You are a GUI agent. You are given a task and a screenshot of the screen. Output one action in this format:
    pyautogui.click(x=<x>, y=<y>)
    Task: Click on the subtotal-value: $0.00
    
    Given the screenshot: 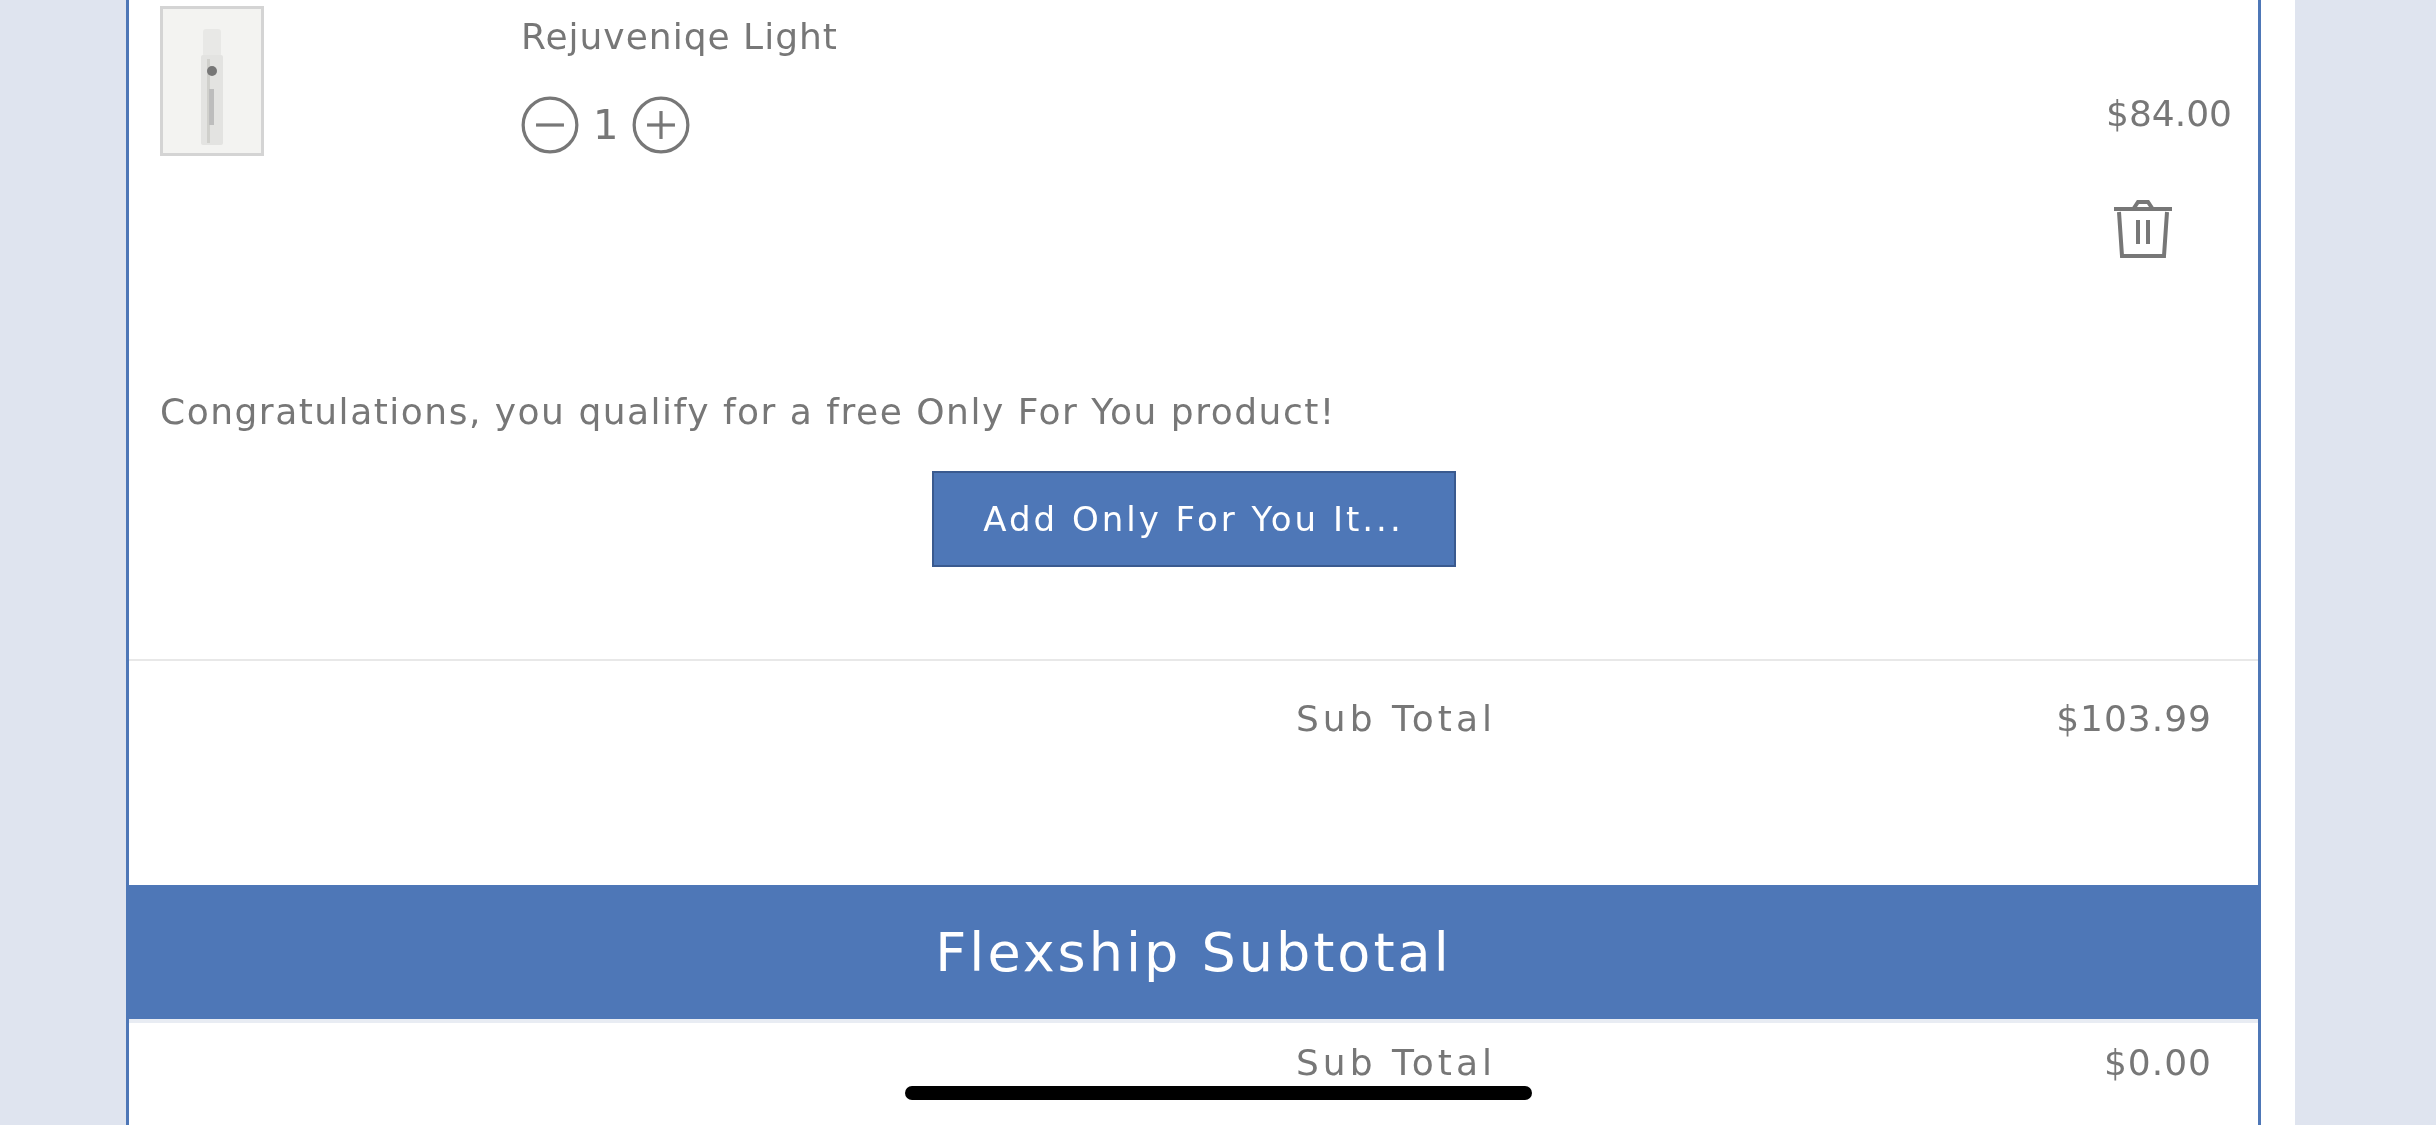 What is the action you would take?
    pyautogui.click(x=2157, y=1063)
    